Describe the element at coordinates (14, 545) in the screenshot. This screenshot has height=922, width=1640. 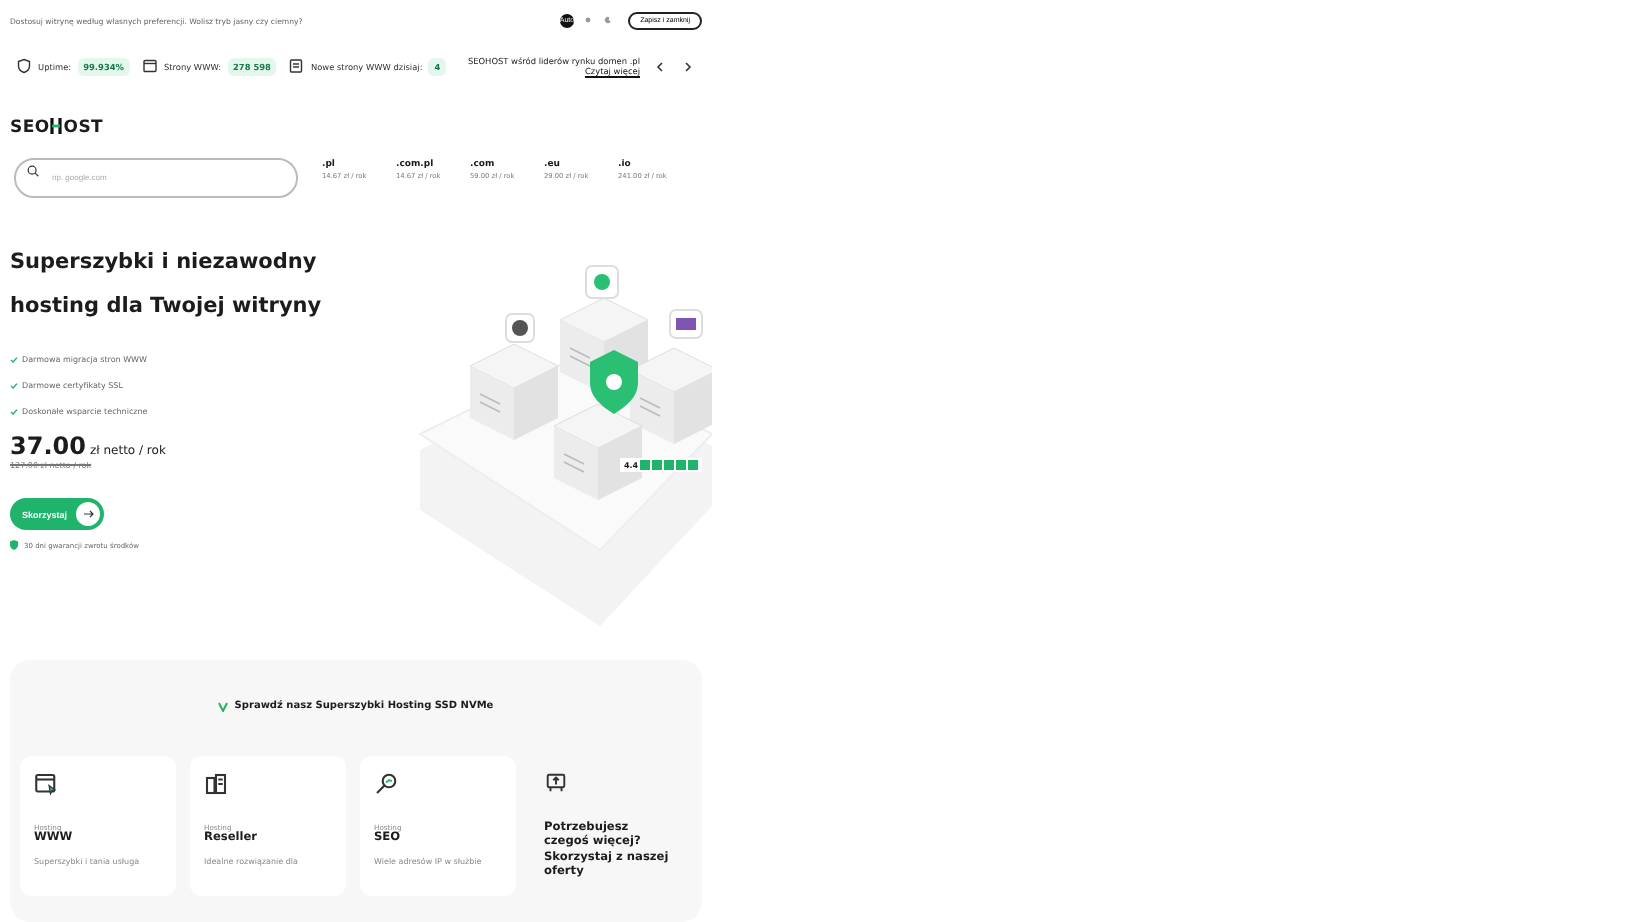
I see `shield-check-icon` at that location.